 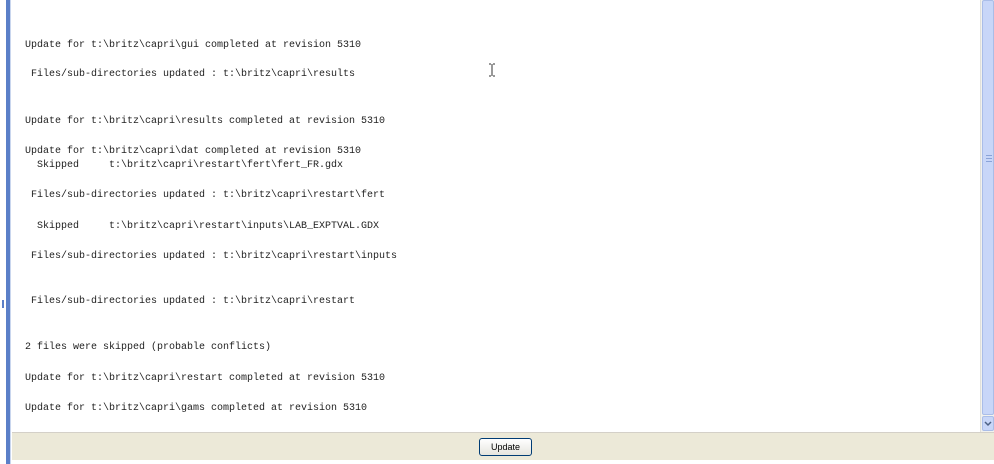 What do you see at coordinates (3, 304) in the screenshot?
I see `window-edge-marker` at bounding box center [3, 304].